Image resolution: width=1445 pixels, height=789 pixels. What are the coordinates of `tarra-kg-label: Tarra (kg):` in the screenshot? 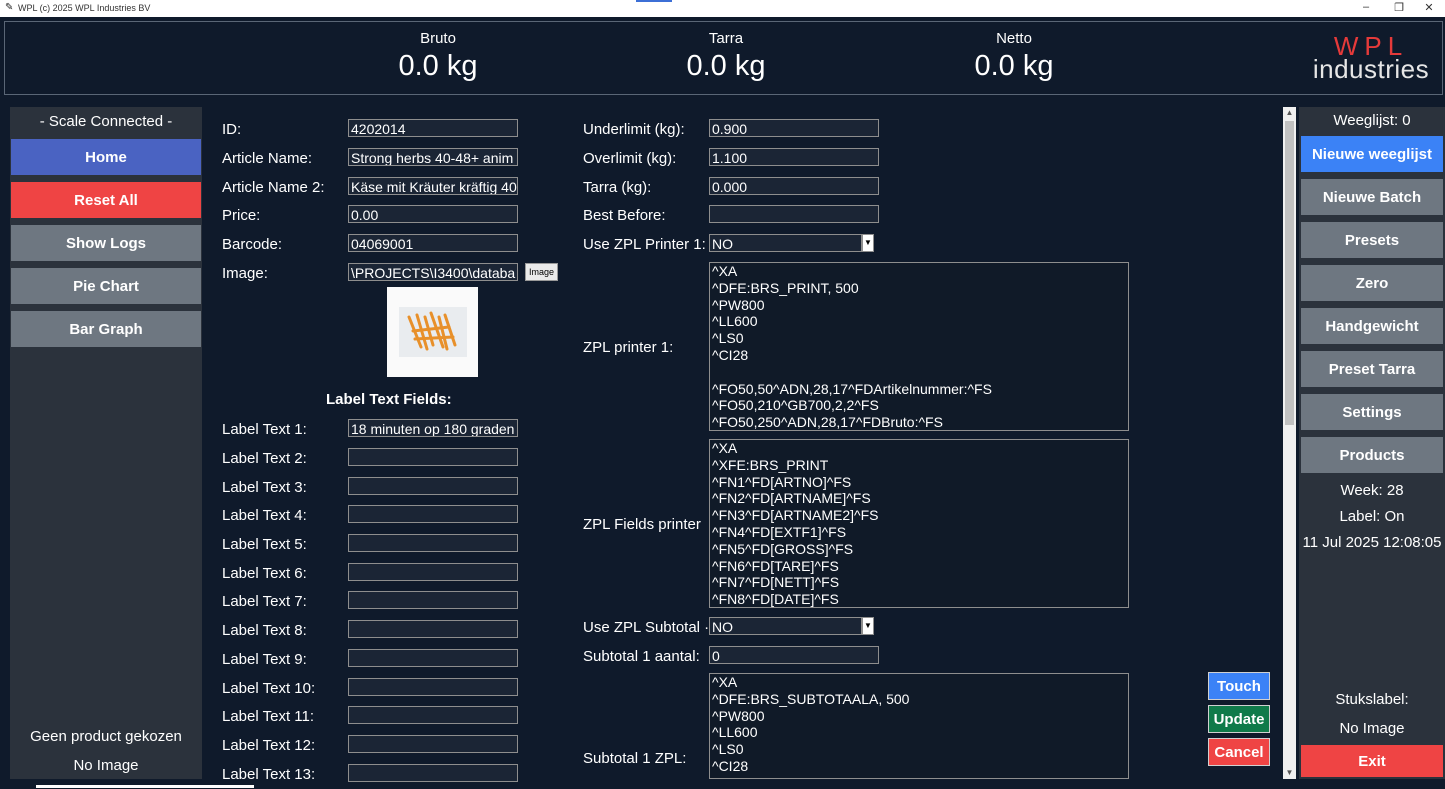 It's located at (617, 187).